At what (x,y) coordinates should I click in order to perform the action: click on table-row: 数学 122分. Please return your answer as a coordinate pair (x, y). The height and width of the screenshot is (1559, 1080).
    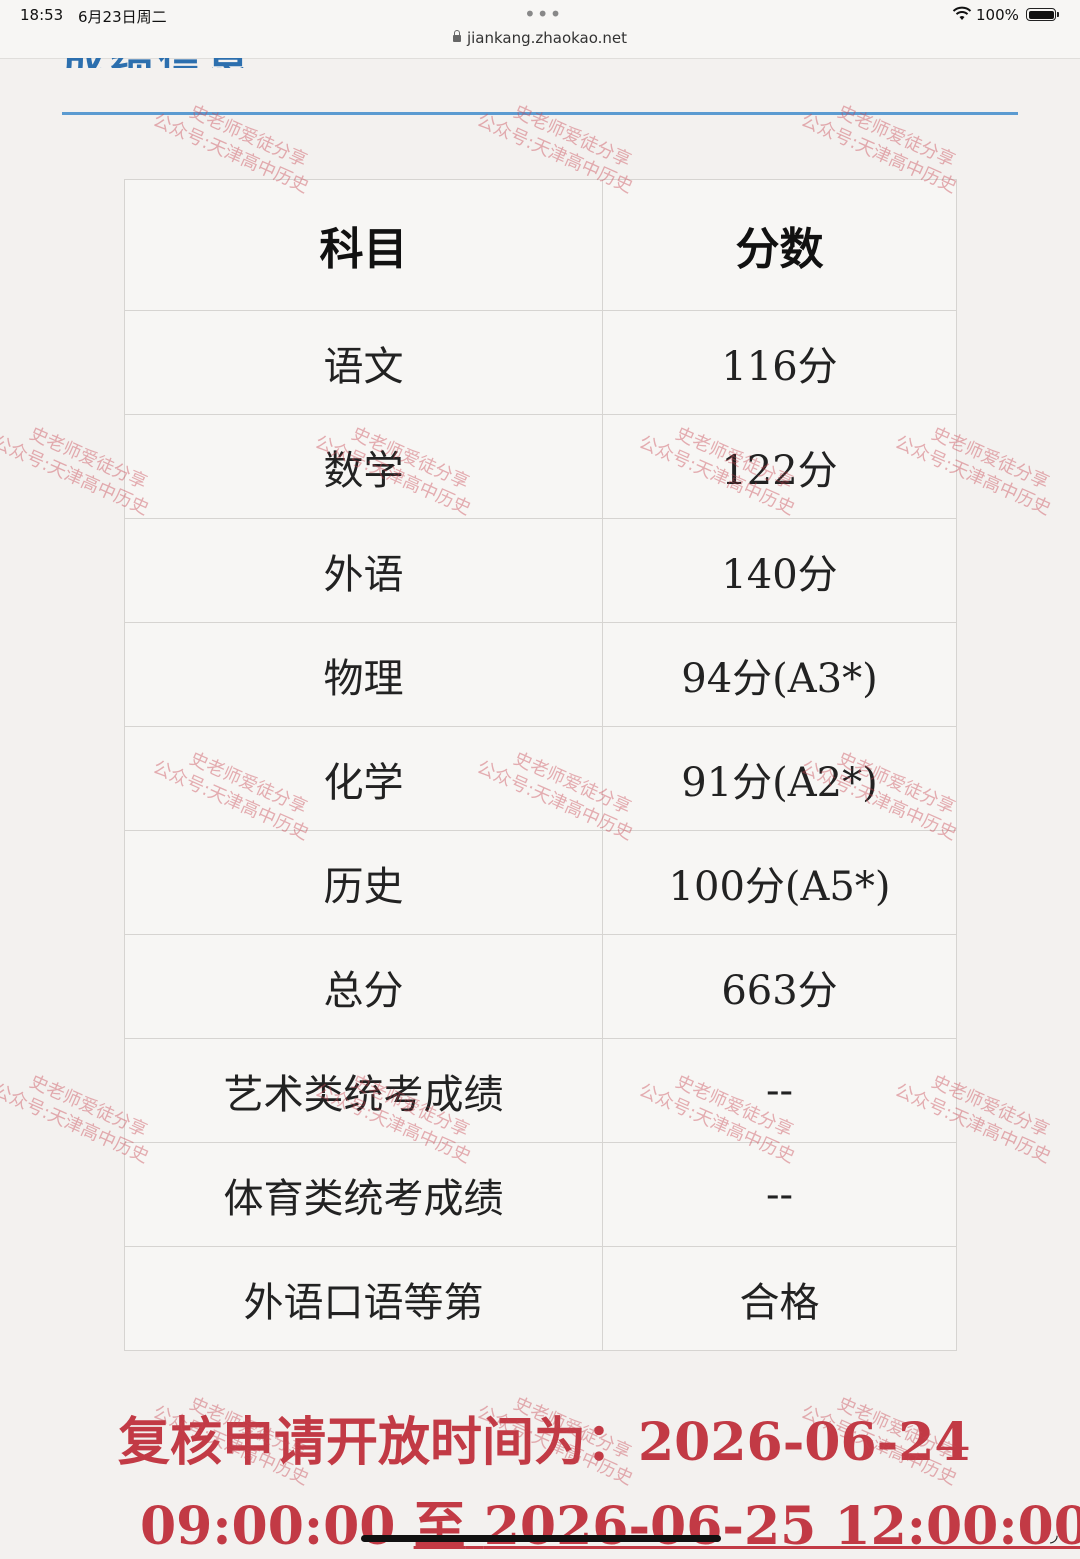
    Looking at the image, I should click on (540, 466).